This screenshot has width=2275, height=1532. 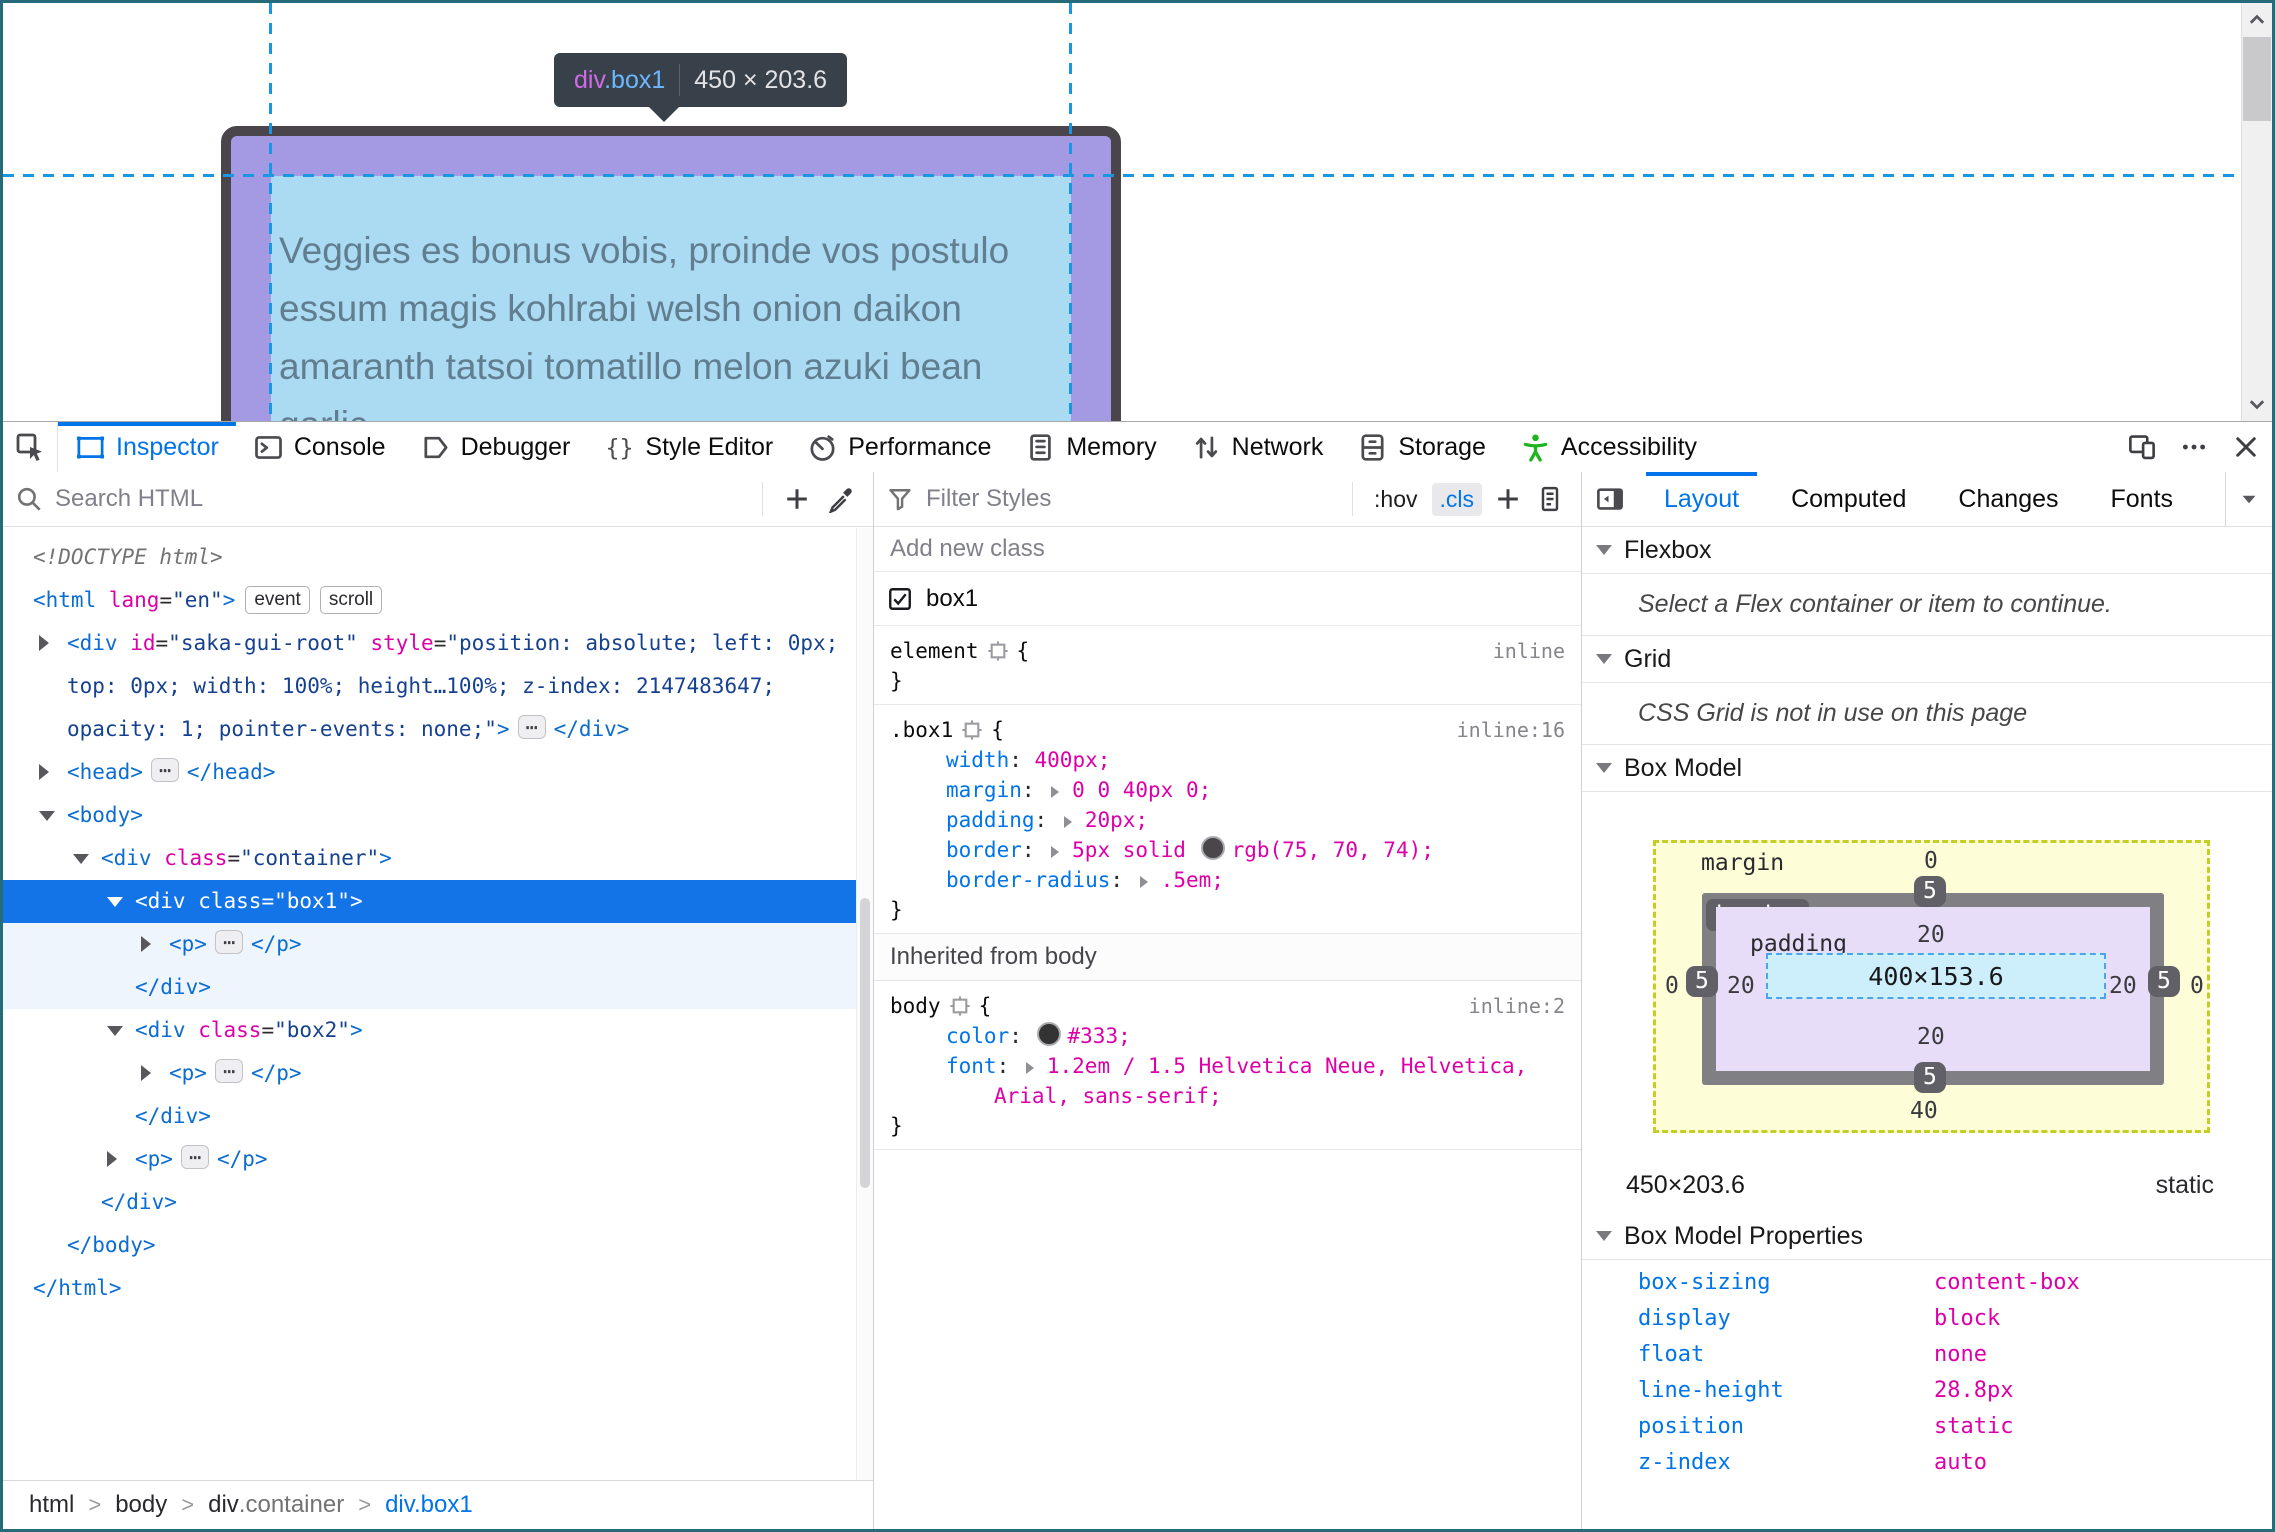 I want to click on markup-node-row: <div class="box1">, so click(x=430, y=901).